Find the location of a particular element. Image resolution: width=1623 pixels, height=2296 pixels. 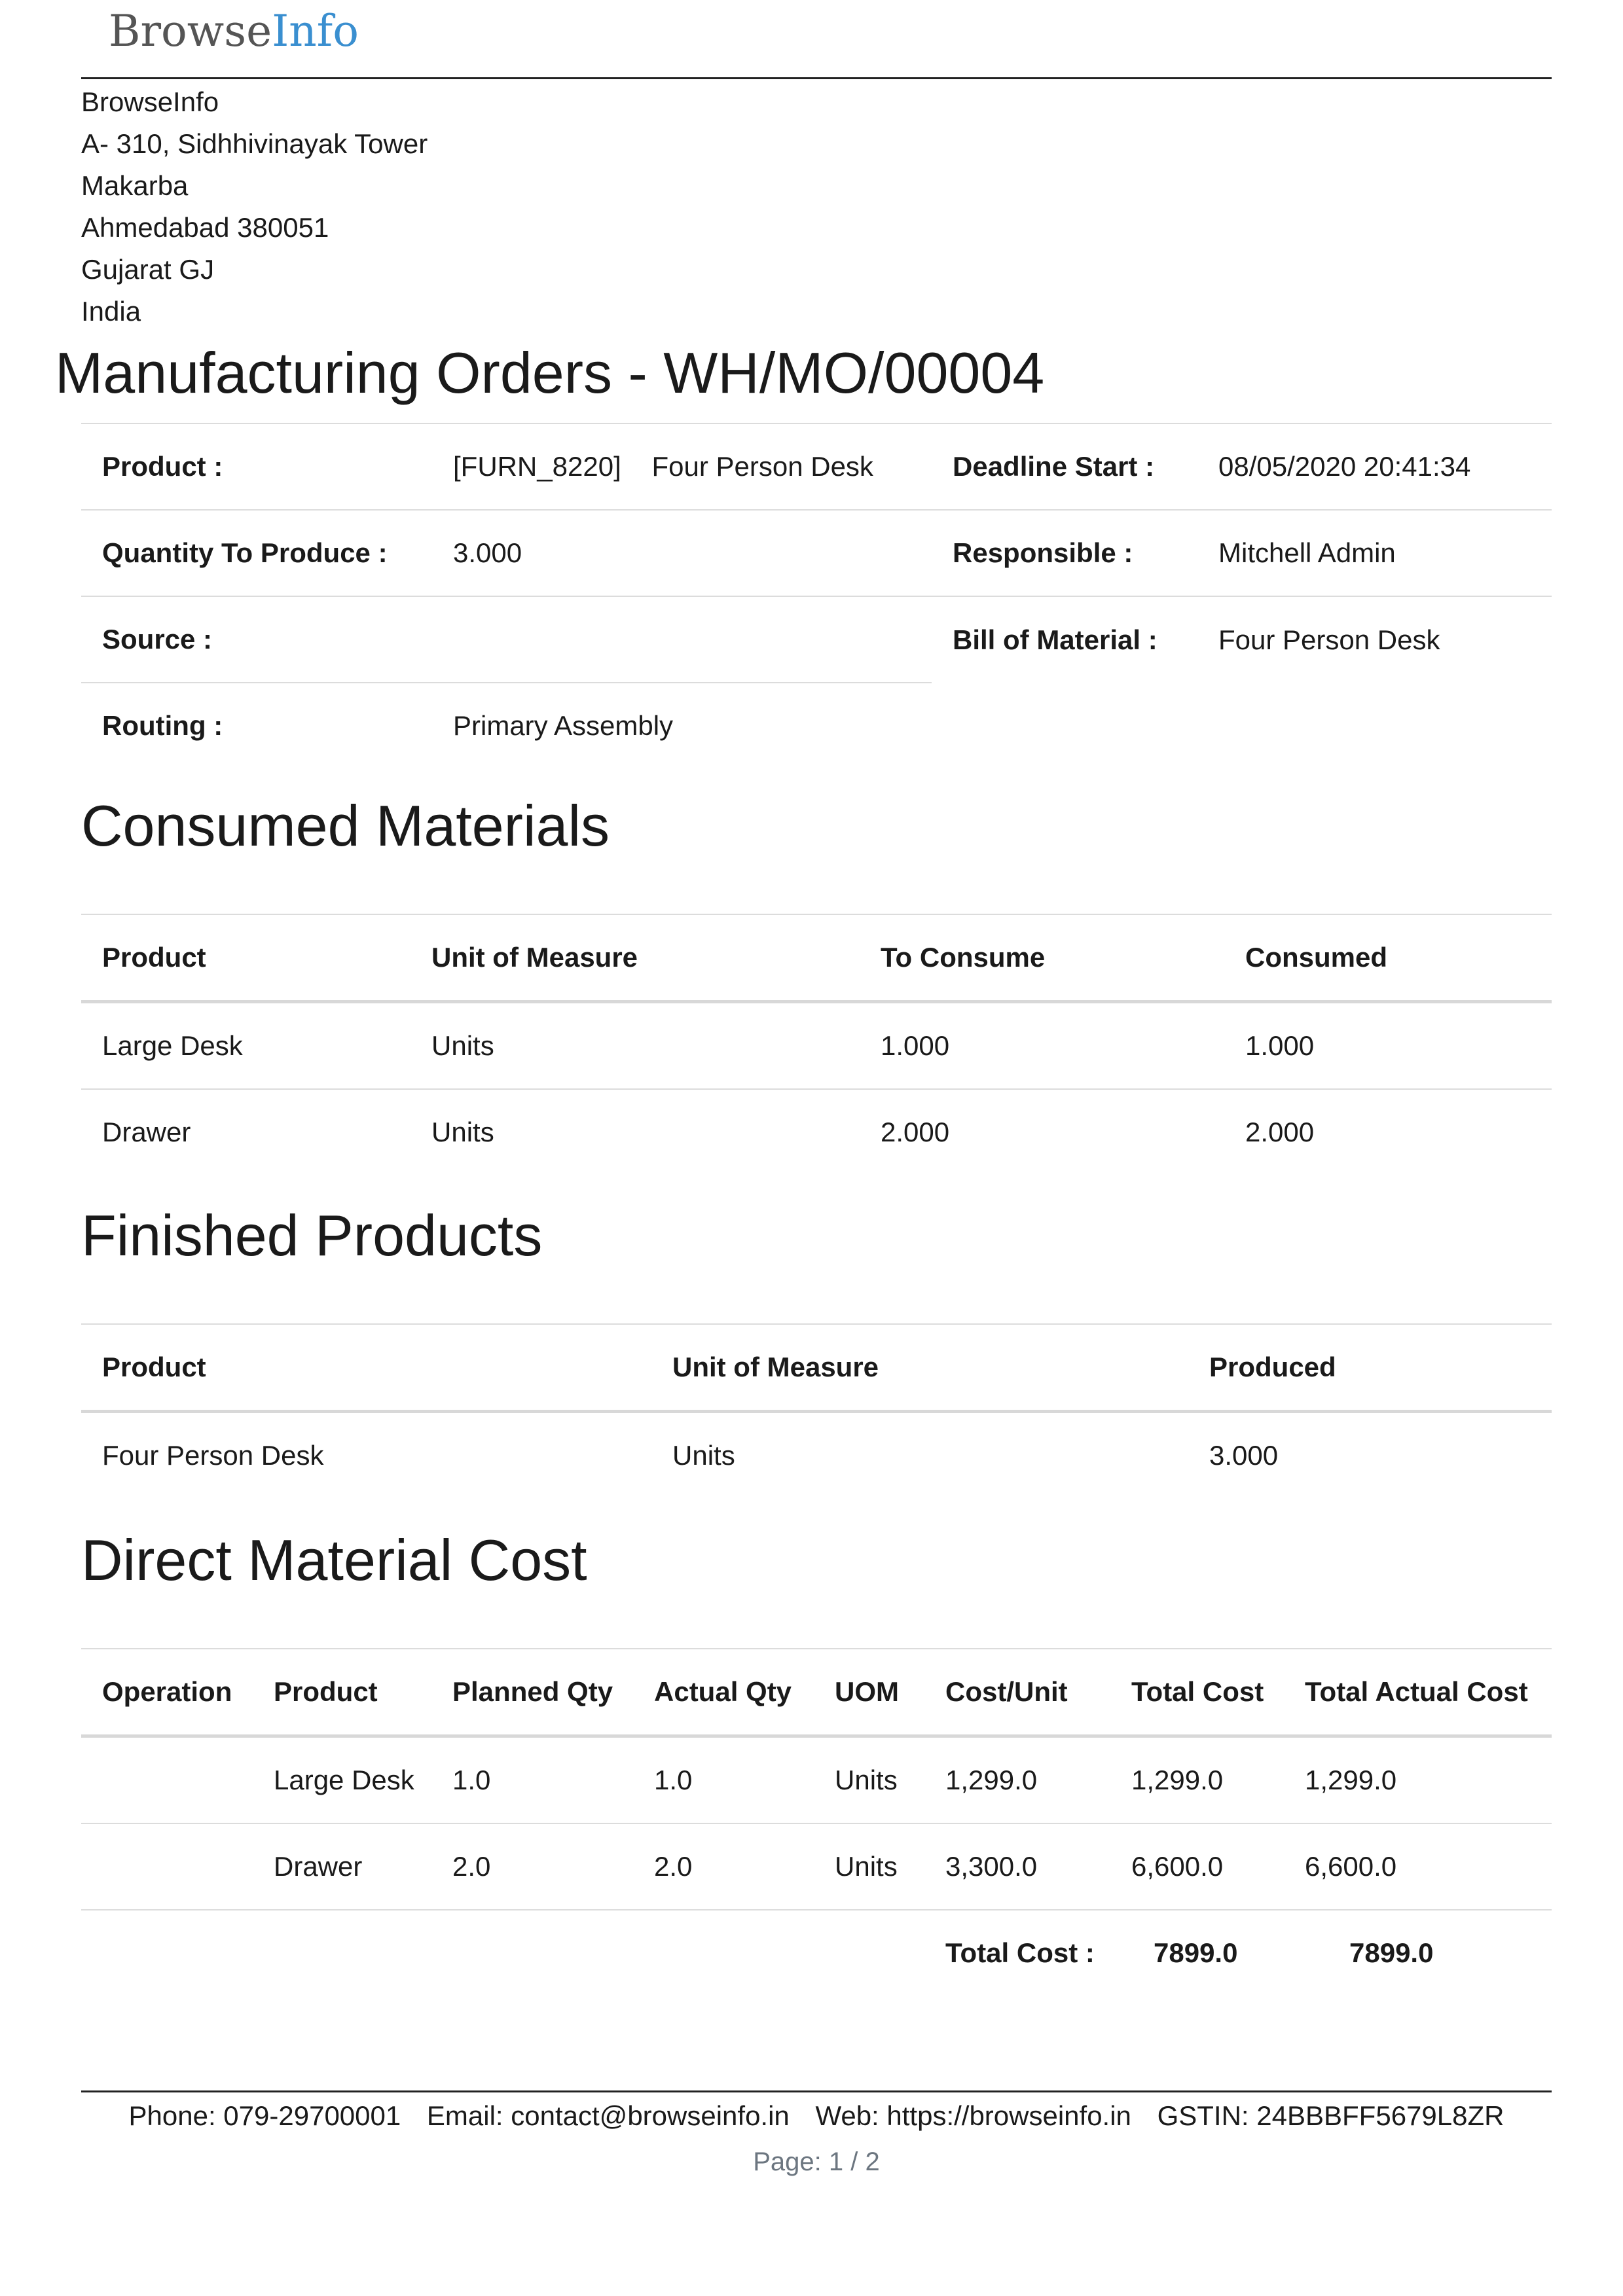

quantity-value: 3.000 is located at coordinates (682, 552).